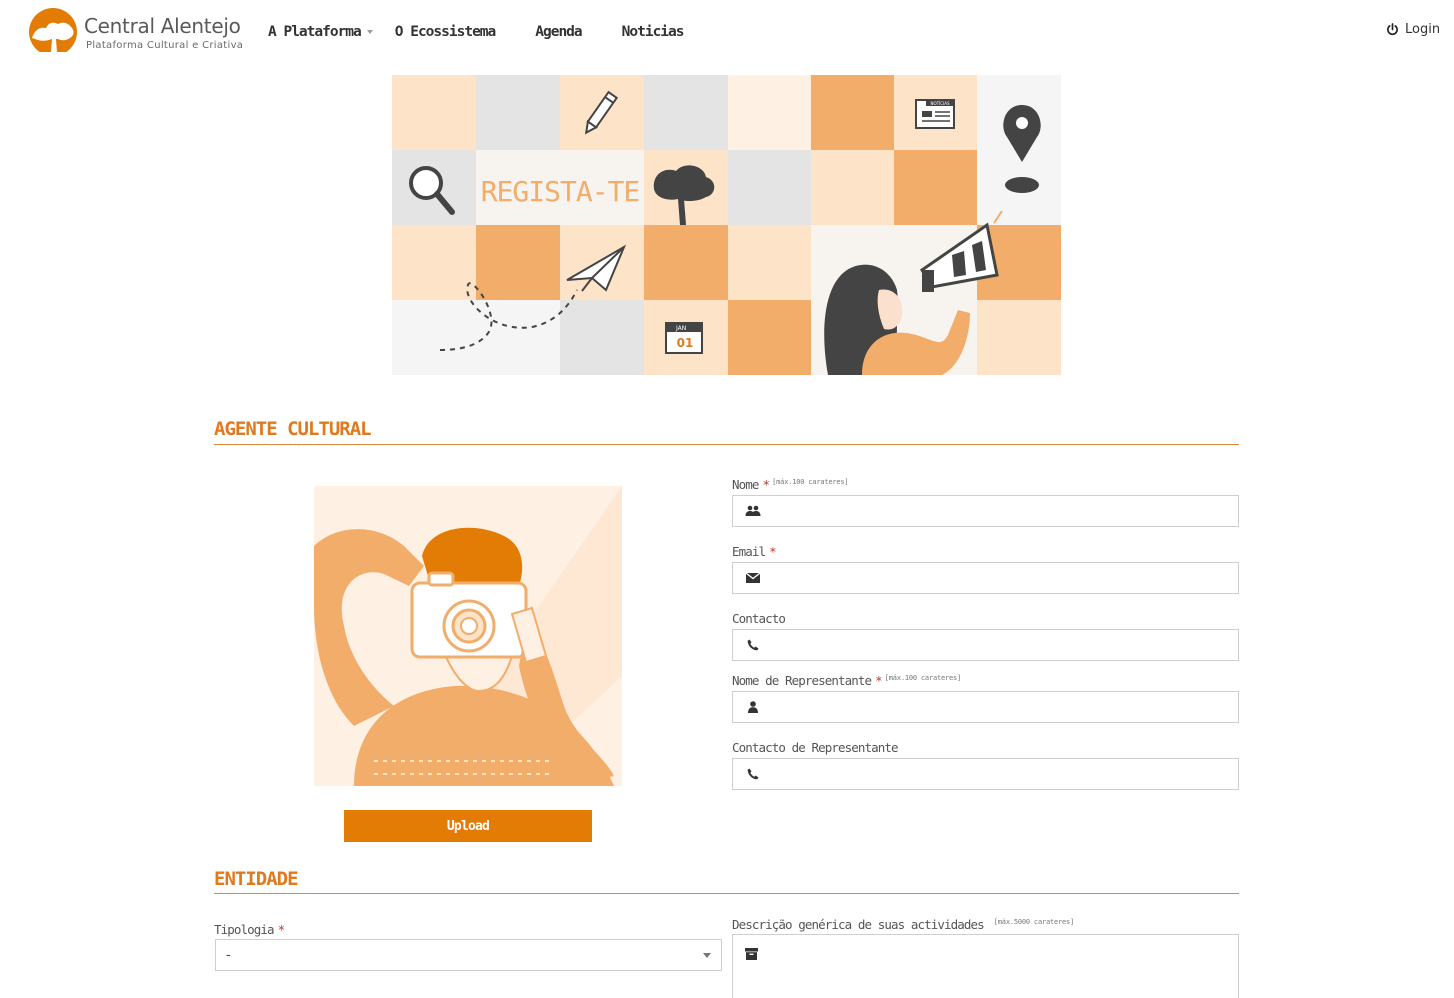 Image resolution: width=1454 pixels, height=998 pixels. I want to click on contacto-representante-field, so click(985, 774).